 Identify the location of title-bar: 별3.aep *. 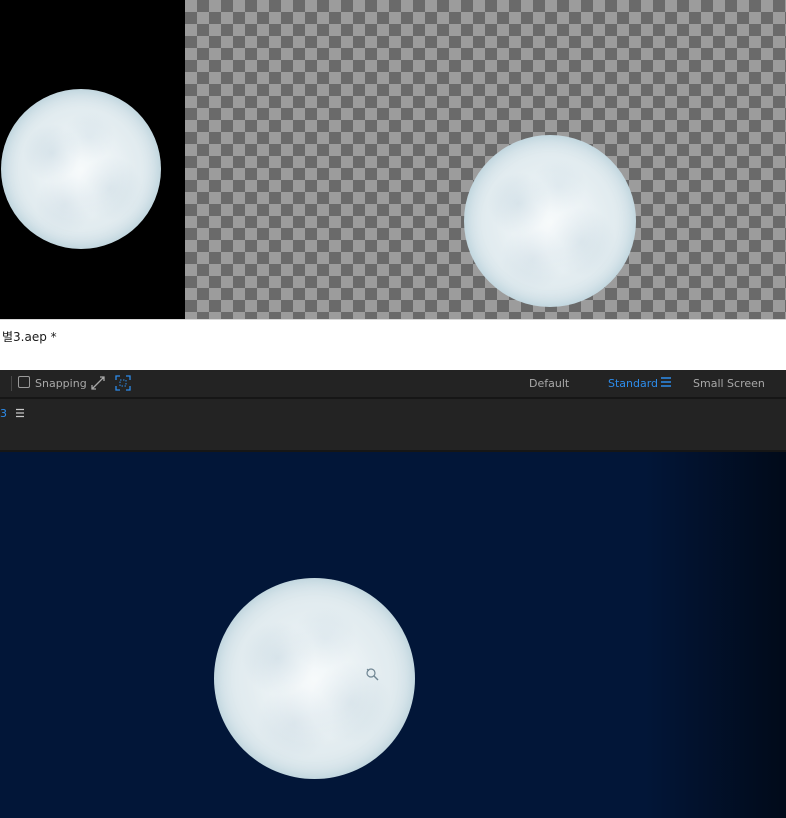
(393, 344).